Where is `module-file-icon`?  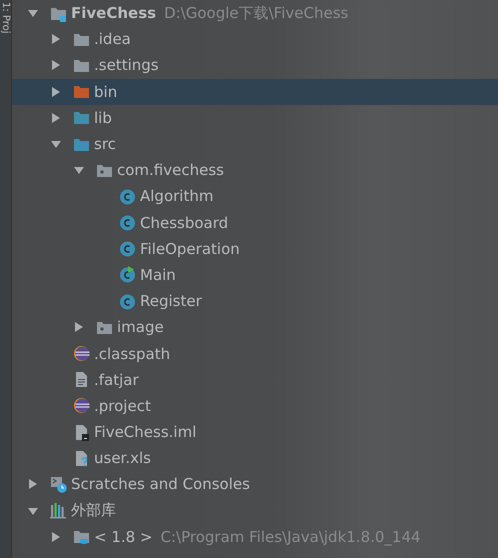 module-file-icon is located at coordinates (81, 432).